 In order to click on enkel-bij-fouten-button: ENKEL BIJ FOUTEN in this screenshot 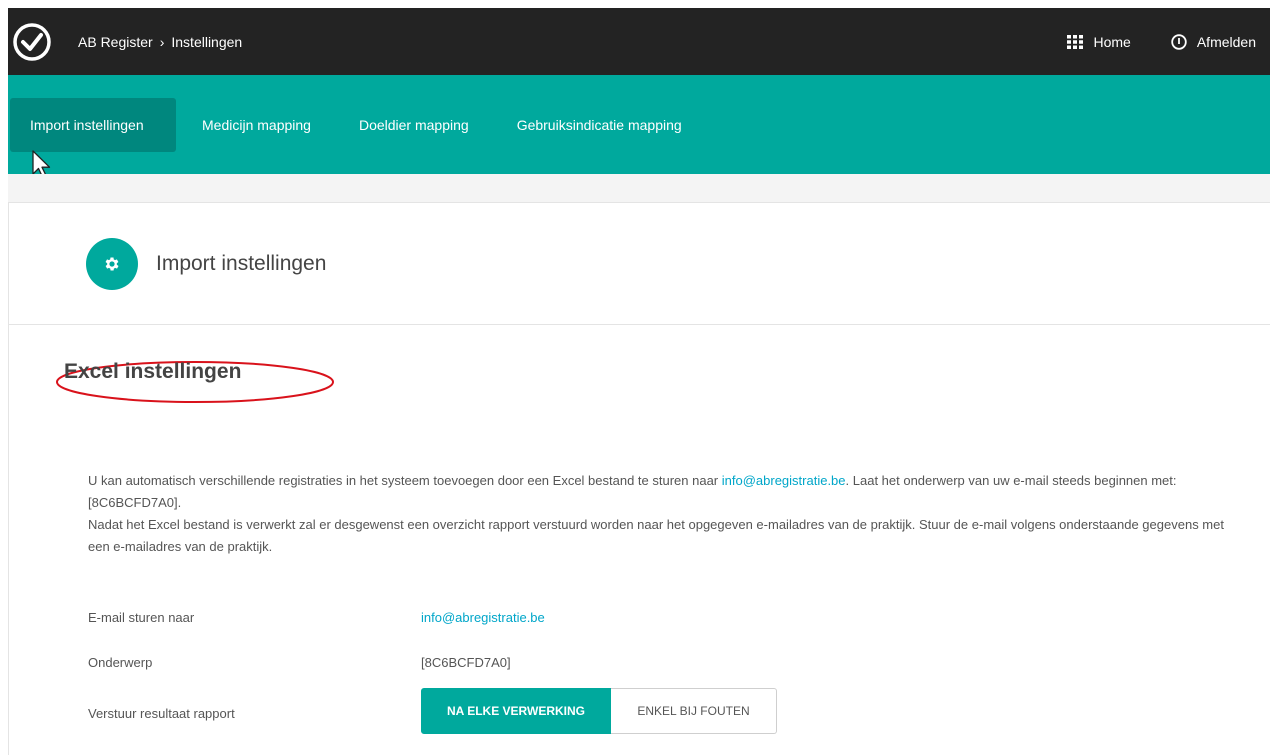, I will do `click(694, 711)`.